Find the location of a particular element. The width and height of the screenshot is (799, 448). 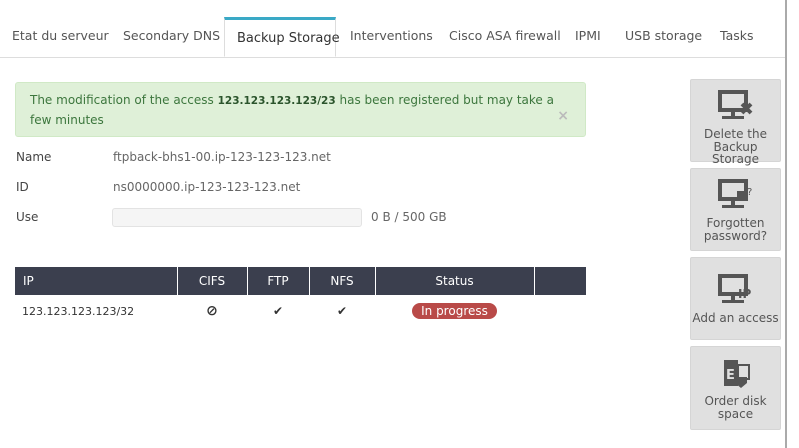

cell-status: In progress is located at coordinates (454, 311).